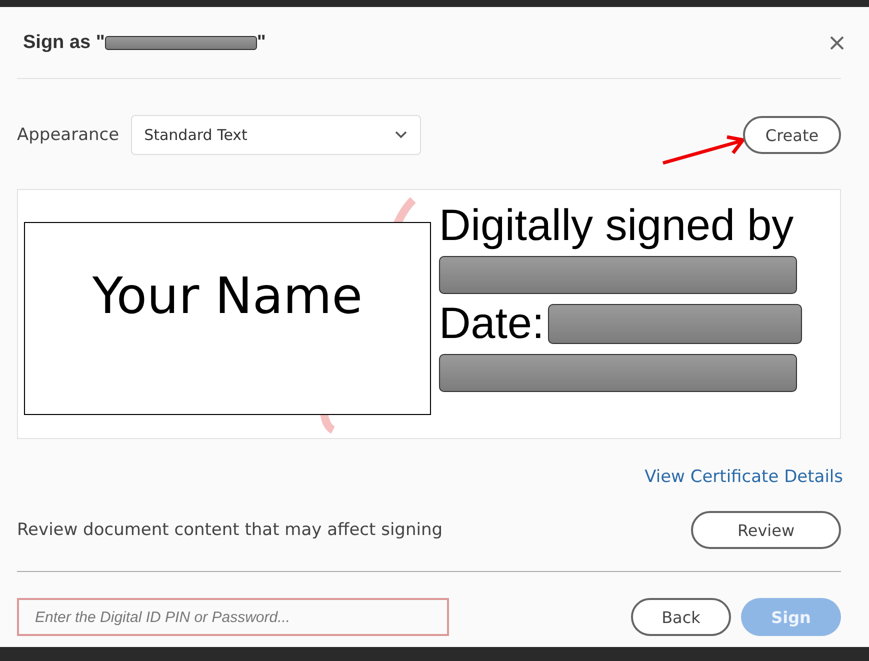 The height and width of the screenshot is (661, 869). I want to click on view-certificate-link: View Certificate Details, so click(743, 477).